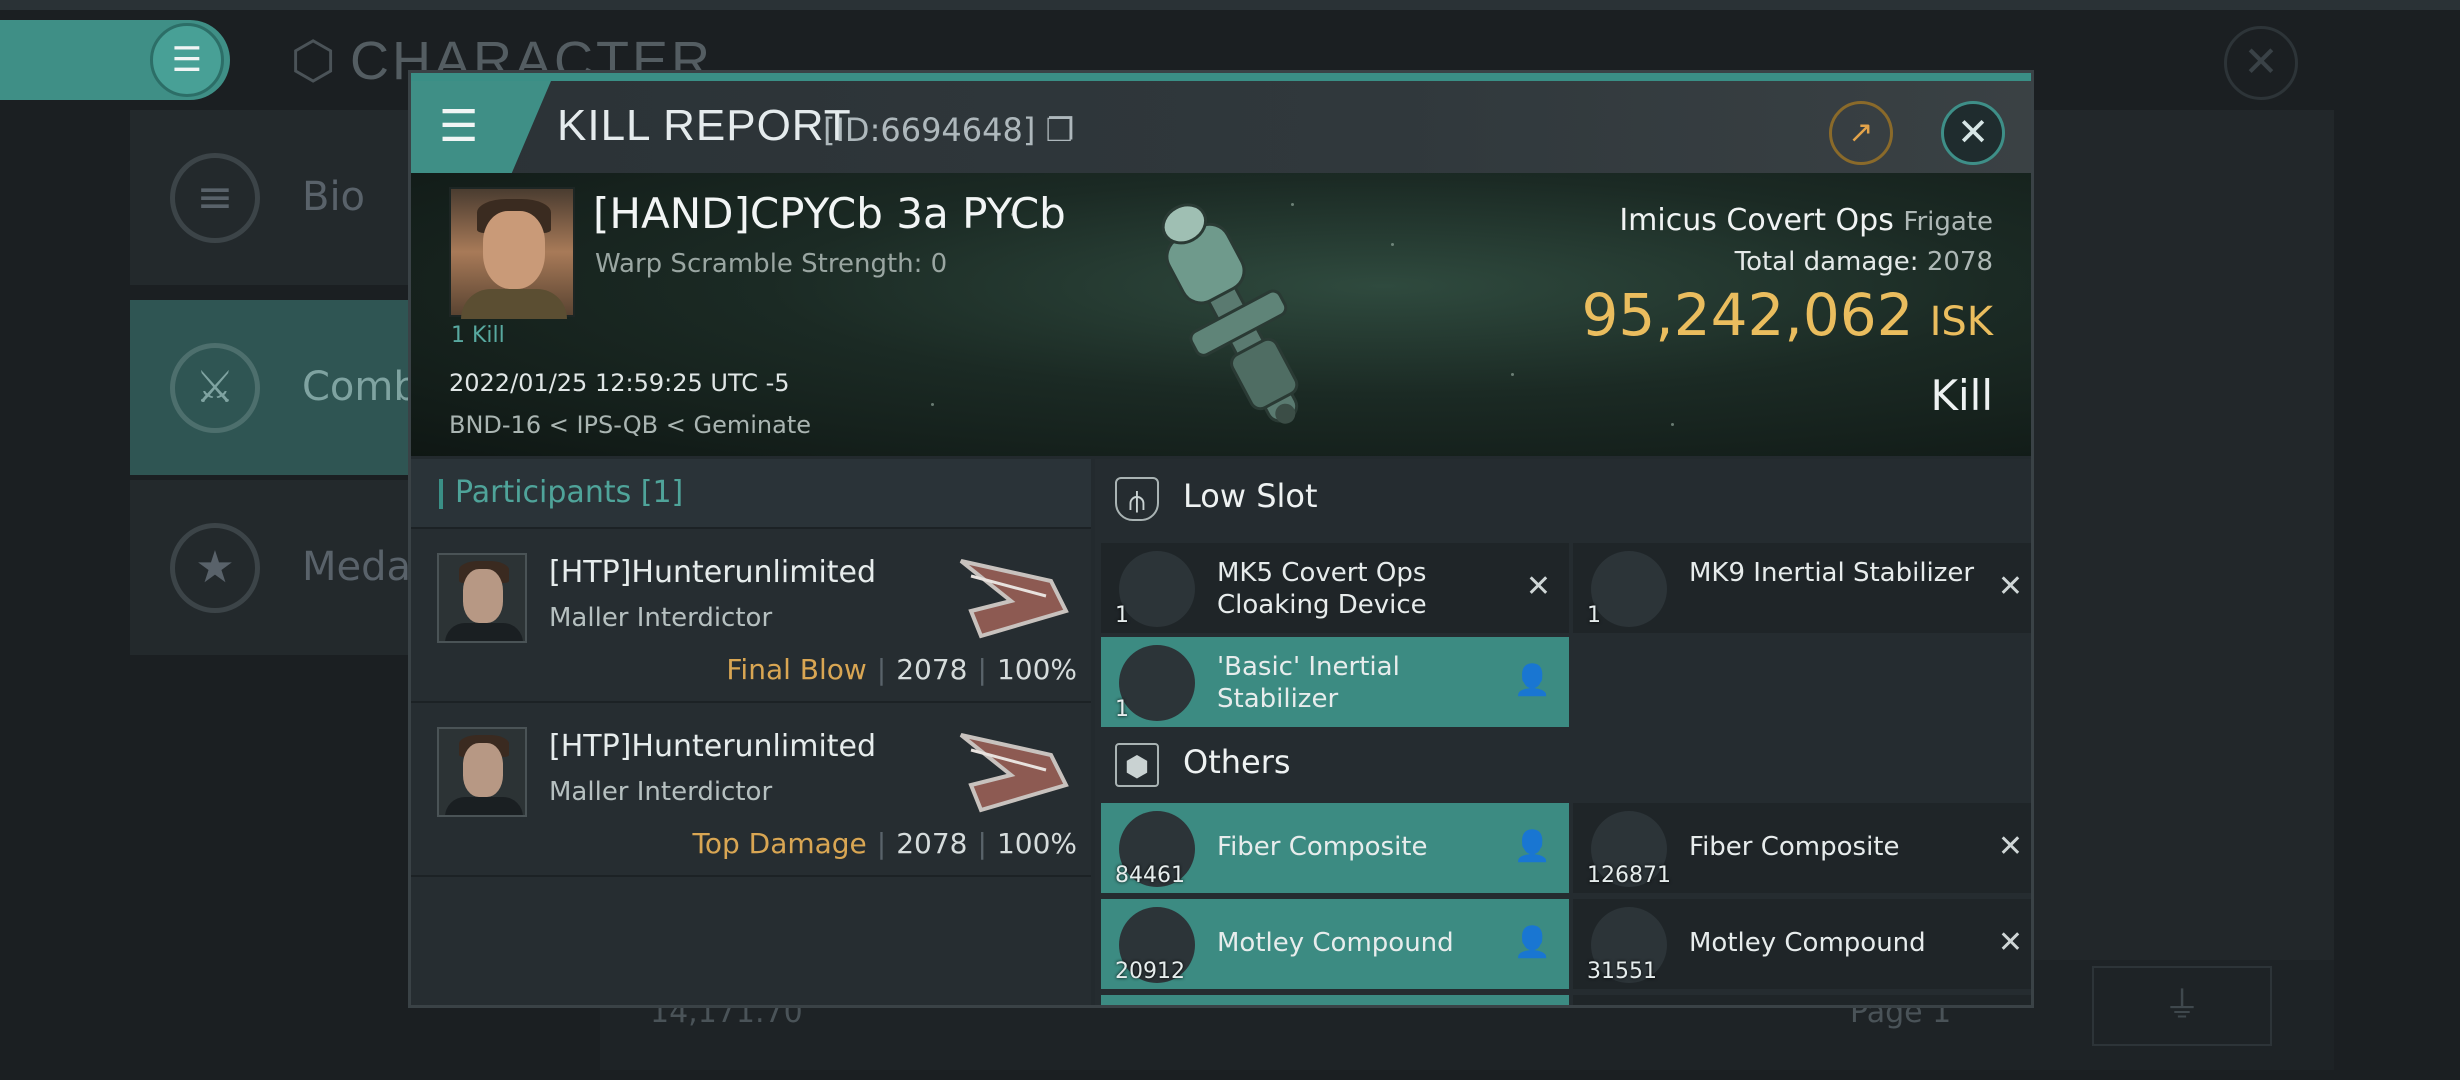  I want to click on item-card: 1 MK5 Covert Ops Cloaking Device ✕, so click(1335, 588).